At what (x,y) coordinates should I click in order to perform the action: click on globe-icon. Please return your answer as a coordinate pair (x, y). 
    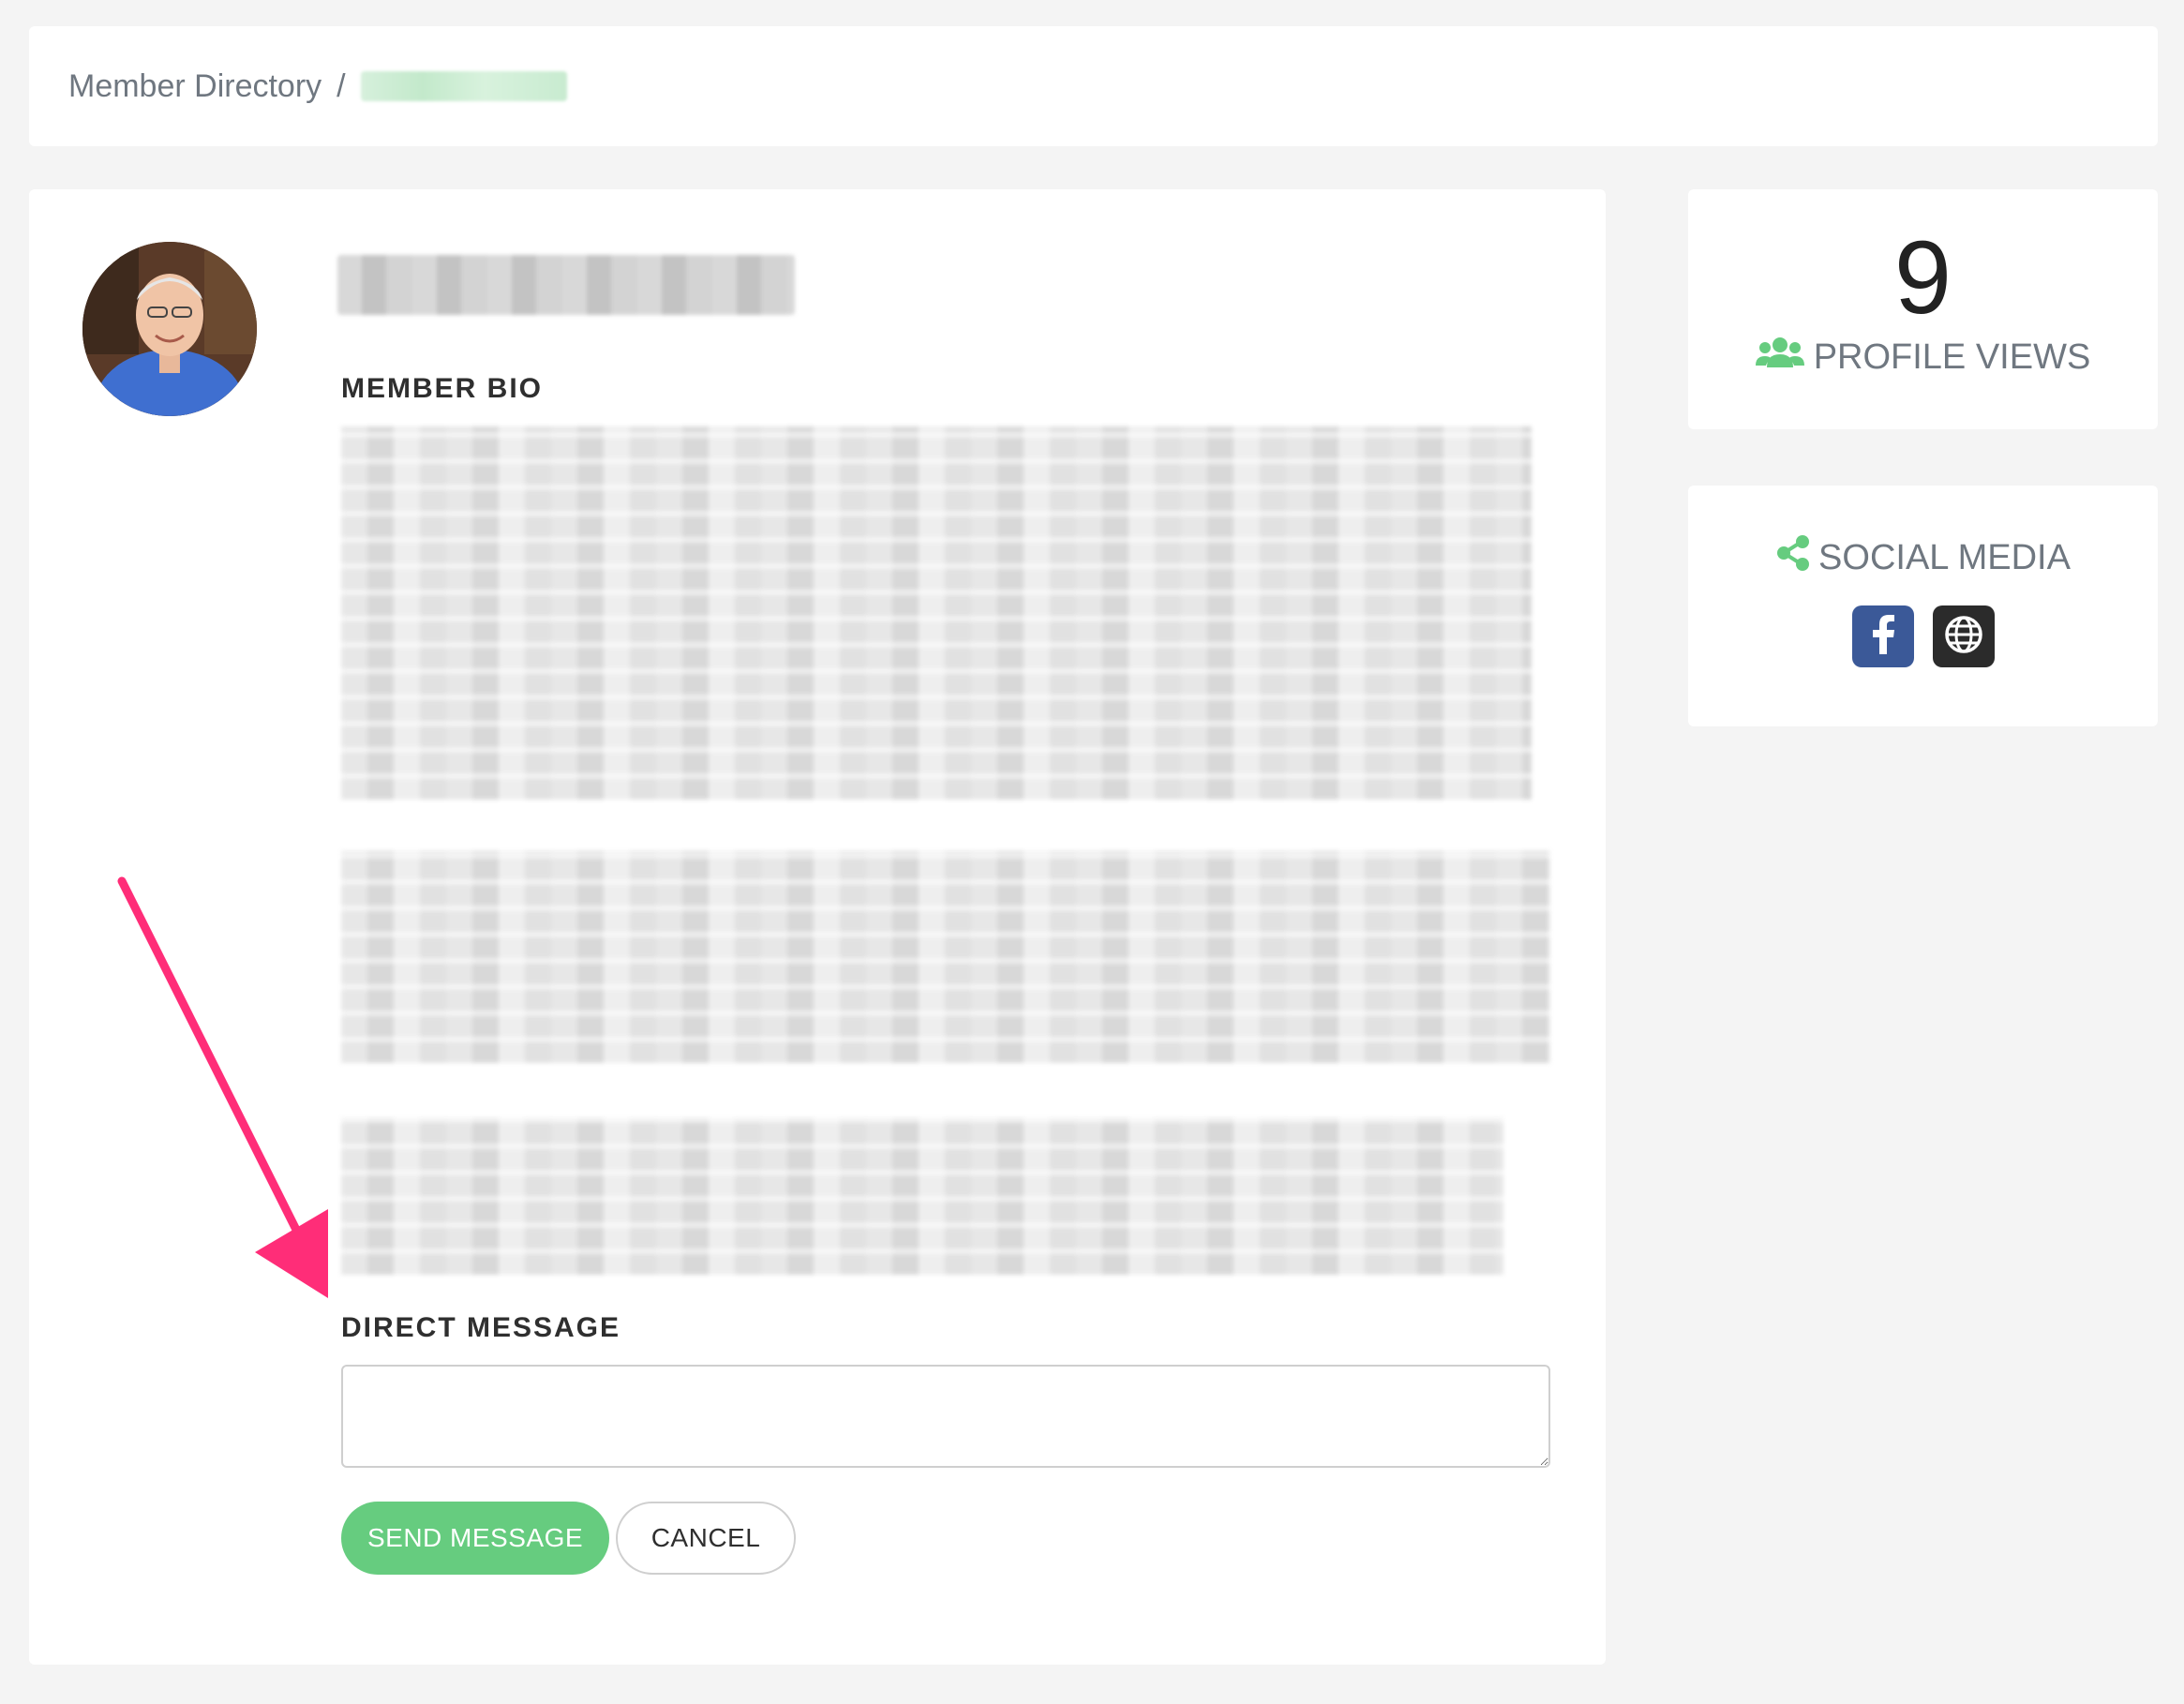
    Looking at the image, I should click on (1963, 637).